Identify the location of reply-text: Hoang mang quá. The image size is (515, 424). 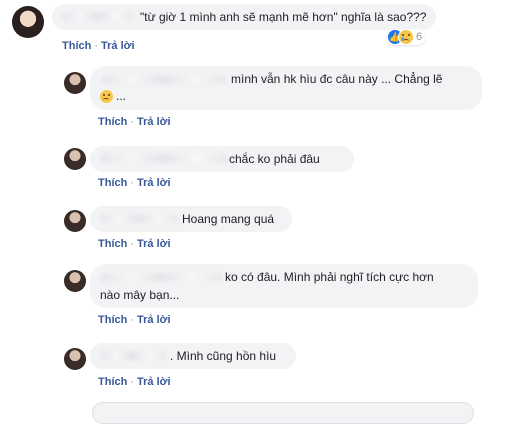
(228, 219).